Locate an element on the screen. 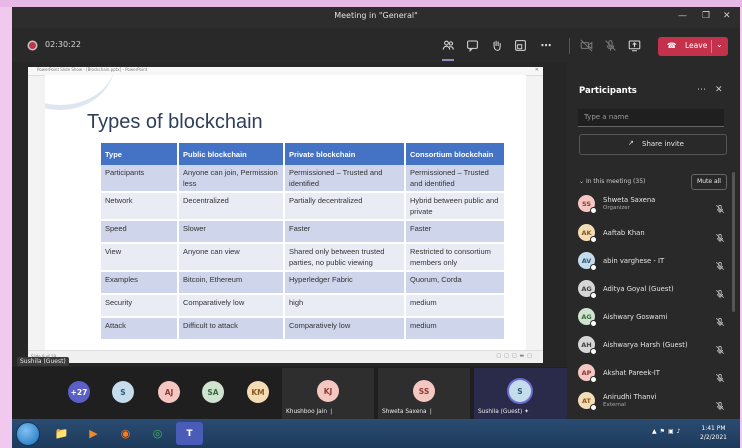 The width and height of the screenshot is (742, 448). firefox-icon: ◉ is located at coordinates (125, 433).